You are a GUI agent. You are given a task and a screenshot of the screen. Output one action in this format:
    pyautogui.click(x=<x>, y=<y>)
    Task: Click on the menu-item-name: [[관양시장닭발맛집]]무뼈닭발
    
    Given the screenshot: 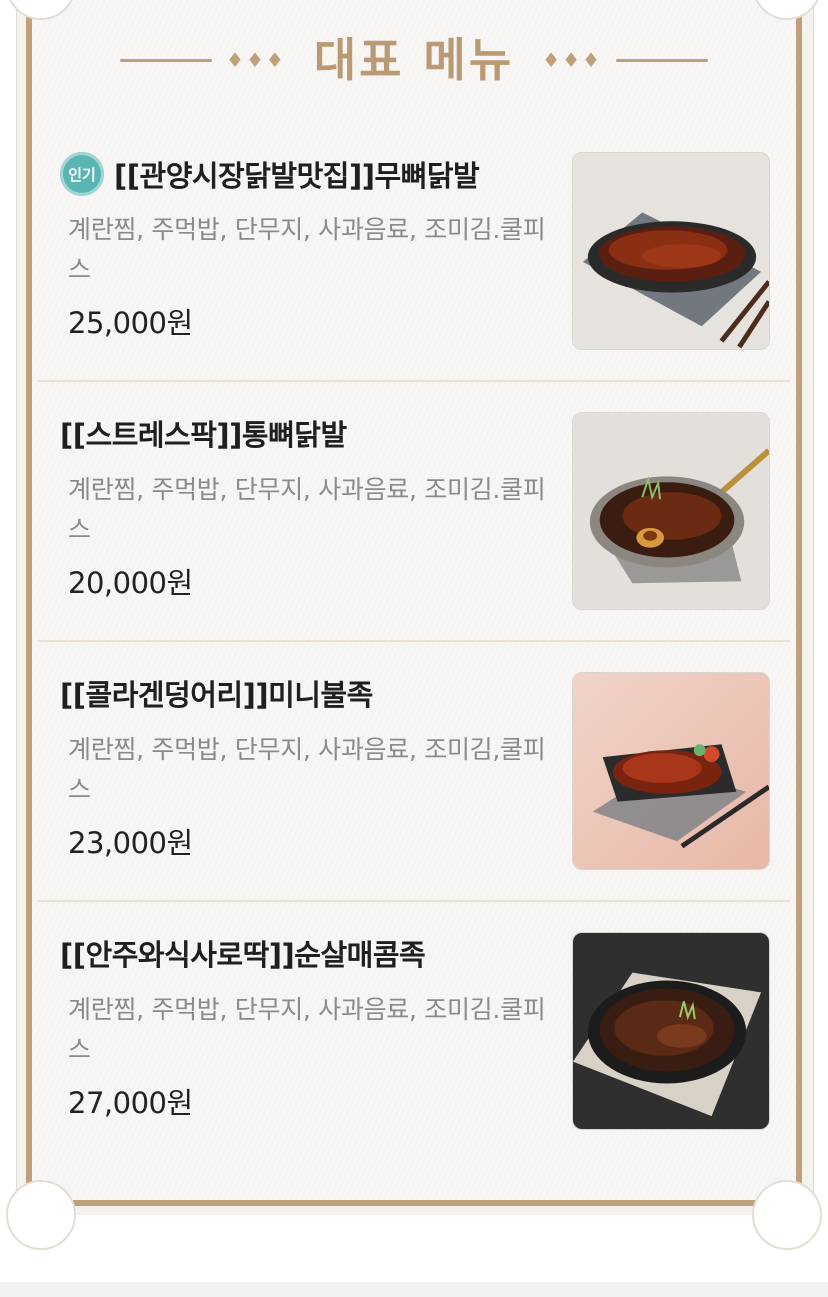 What is the action you would take?
    pyautogui.click(x=297, y=176)
    